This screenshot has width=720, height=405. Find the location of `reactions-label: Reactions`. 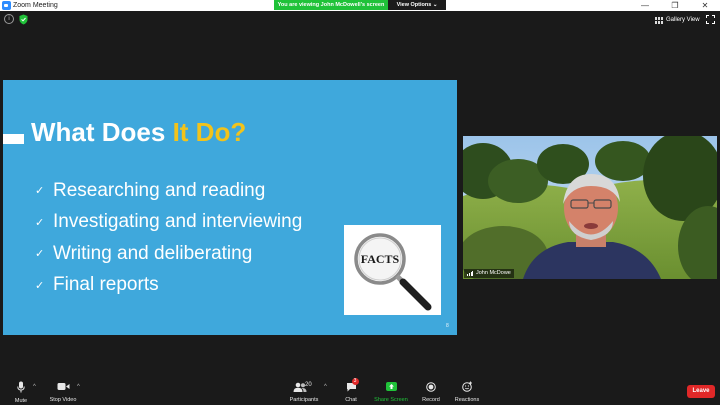

reactions-label: Reactions is located at coordinates (467, 400).